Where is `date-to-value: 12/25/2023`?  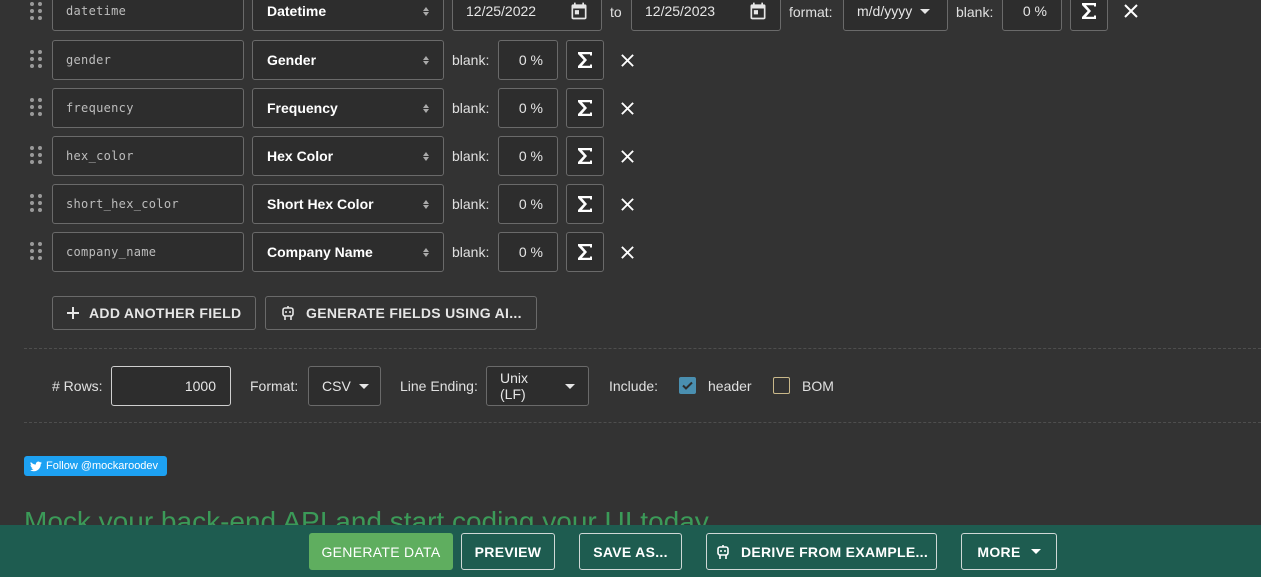 date-to-value: 12/25/2023 is located at coordinates (680, 11).